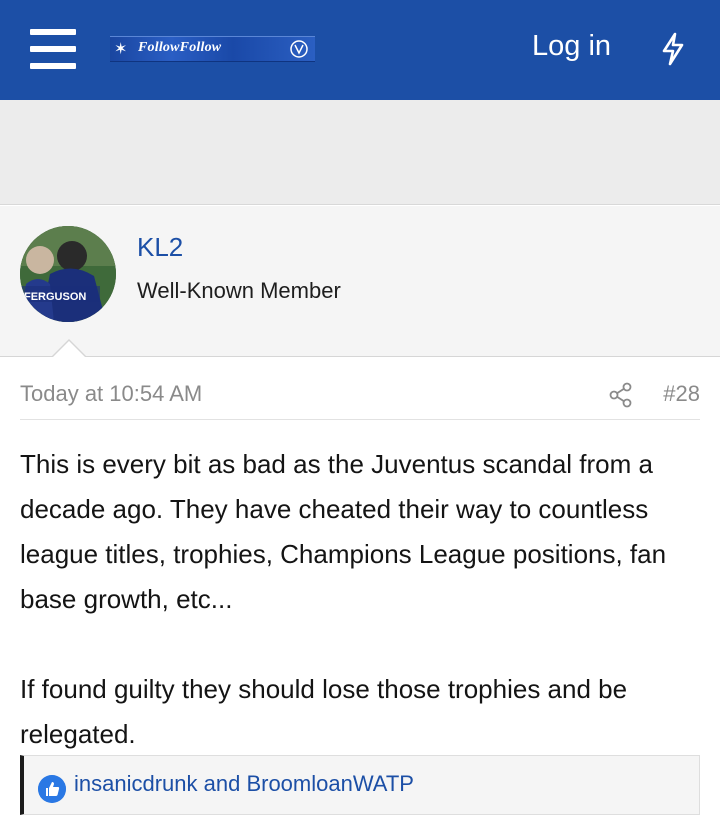 This screenshot has height=815, width=720. Describe the element at coordinates (244, 784) in the screenshot. I see `reactions-link: insanicdrunk and BroomloanWATP` at that location.